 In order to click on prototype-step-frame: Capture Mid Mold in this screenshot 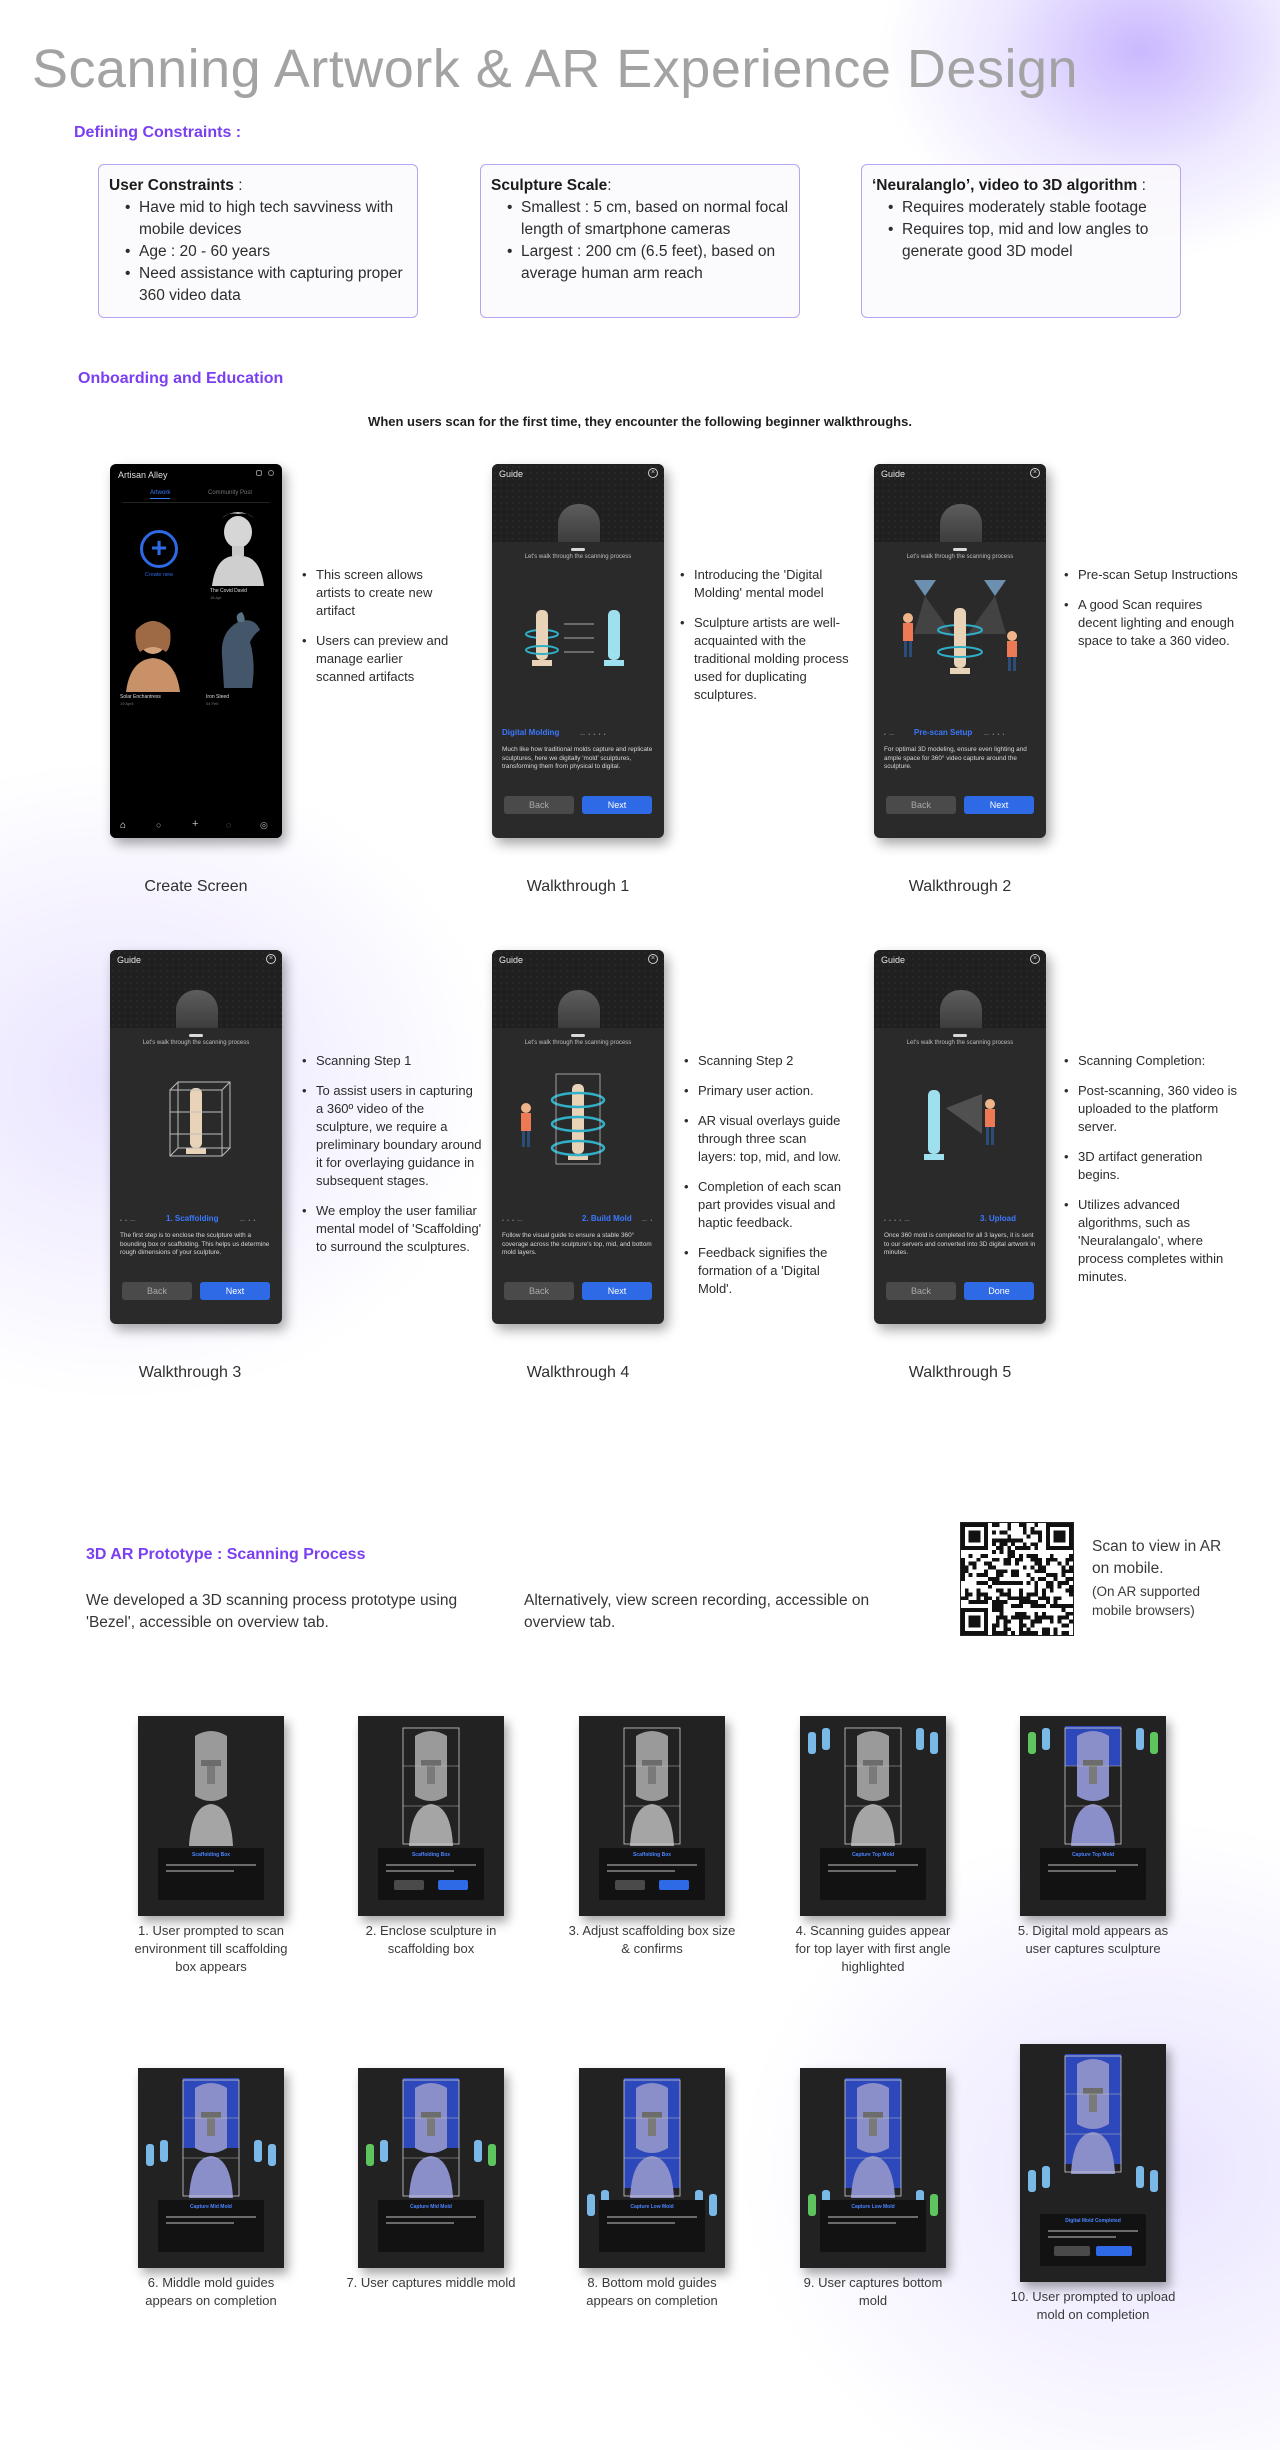, I will do `click(211, 2168)`.